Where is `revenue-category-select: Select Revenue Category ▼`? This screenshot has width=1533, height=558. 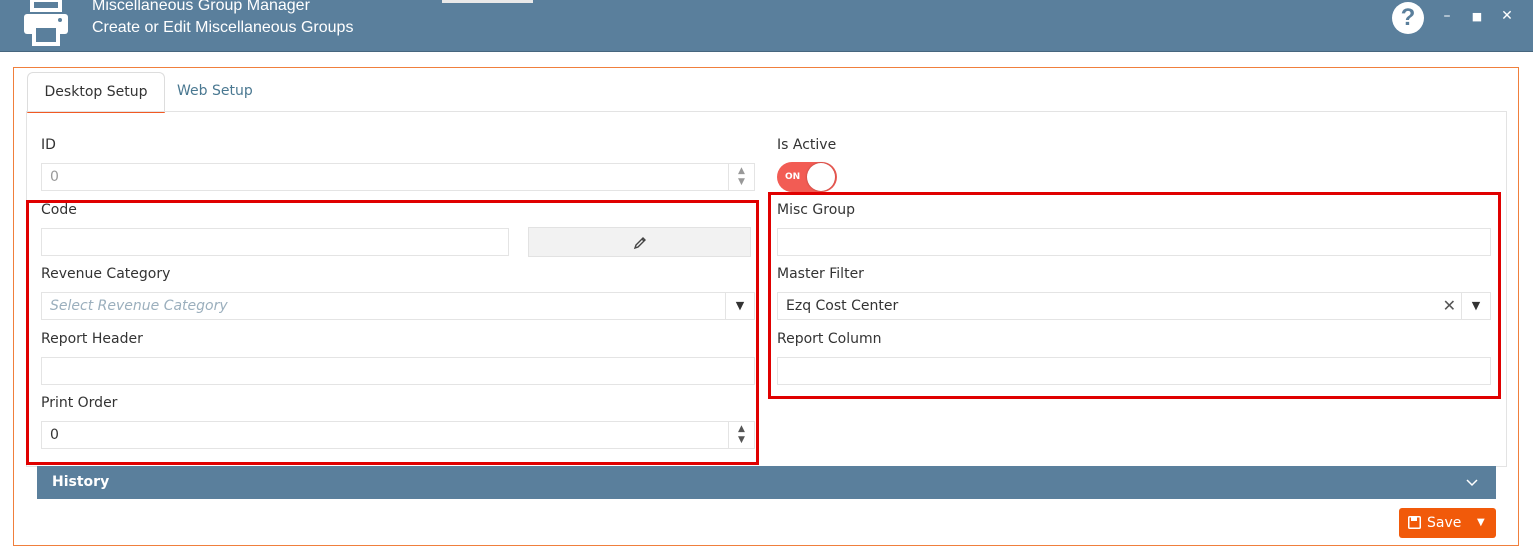
revenue-category-select: Select Revenue Category ▼ is located at coordinates (398, 306).